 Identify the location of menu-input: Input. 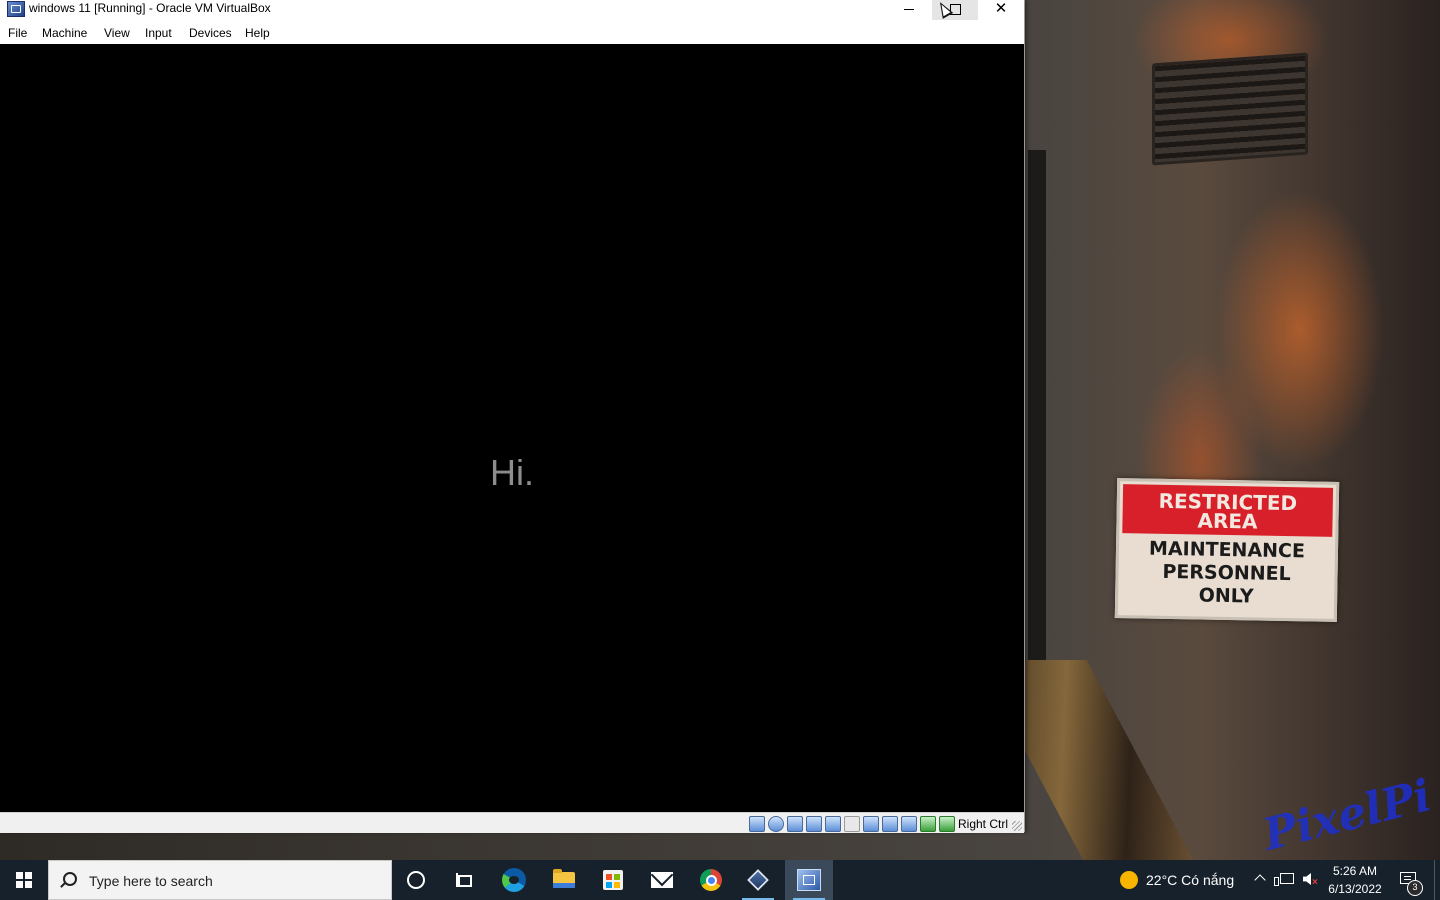
(158, 33).